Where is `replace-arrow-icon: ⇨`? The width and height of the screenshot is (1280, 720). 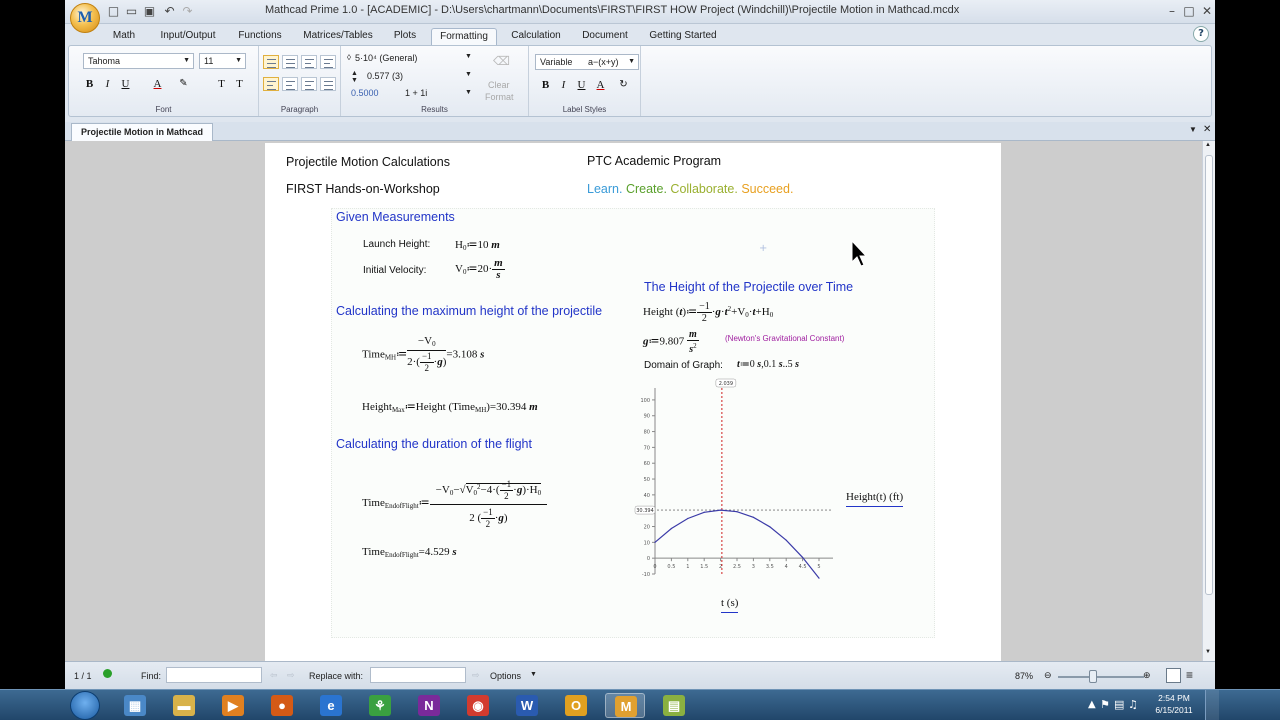
replace-arrow-icon: ⇨ is located at coordinates (476, 675).